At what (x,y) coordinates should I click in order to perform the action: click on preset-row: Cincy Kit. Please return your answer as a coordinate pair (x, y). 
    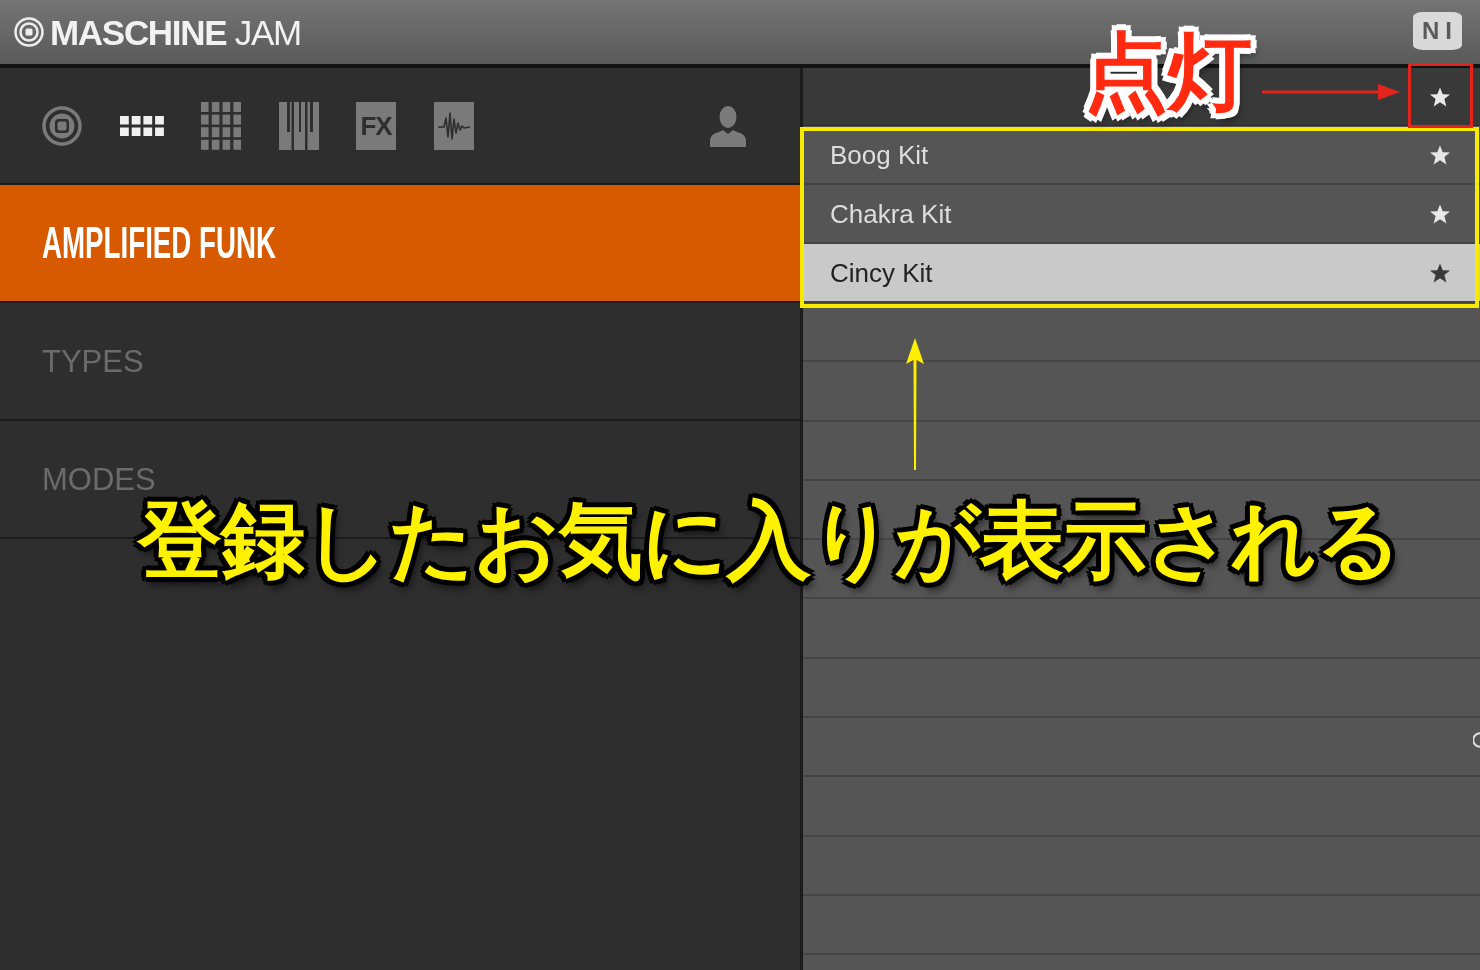
    Looking at the image, I should click on (1141, 273).